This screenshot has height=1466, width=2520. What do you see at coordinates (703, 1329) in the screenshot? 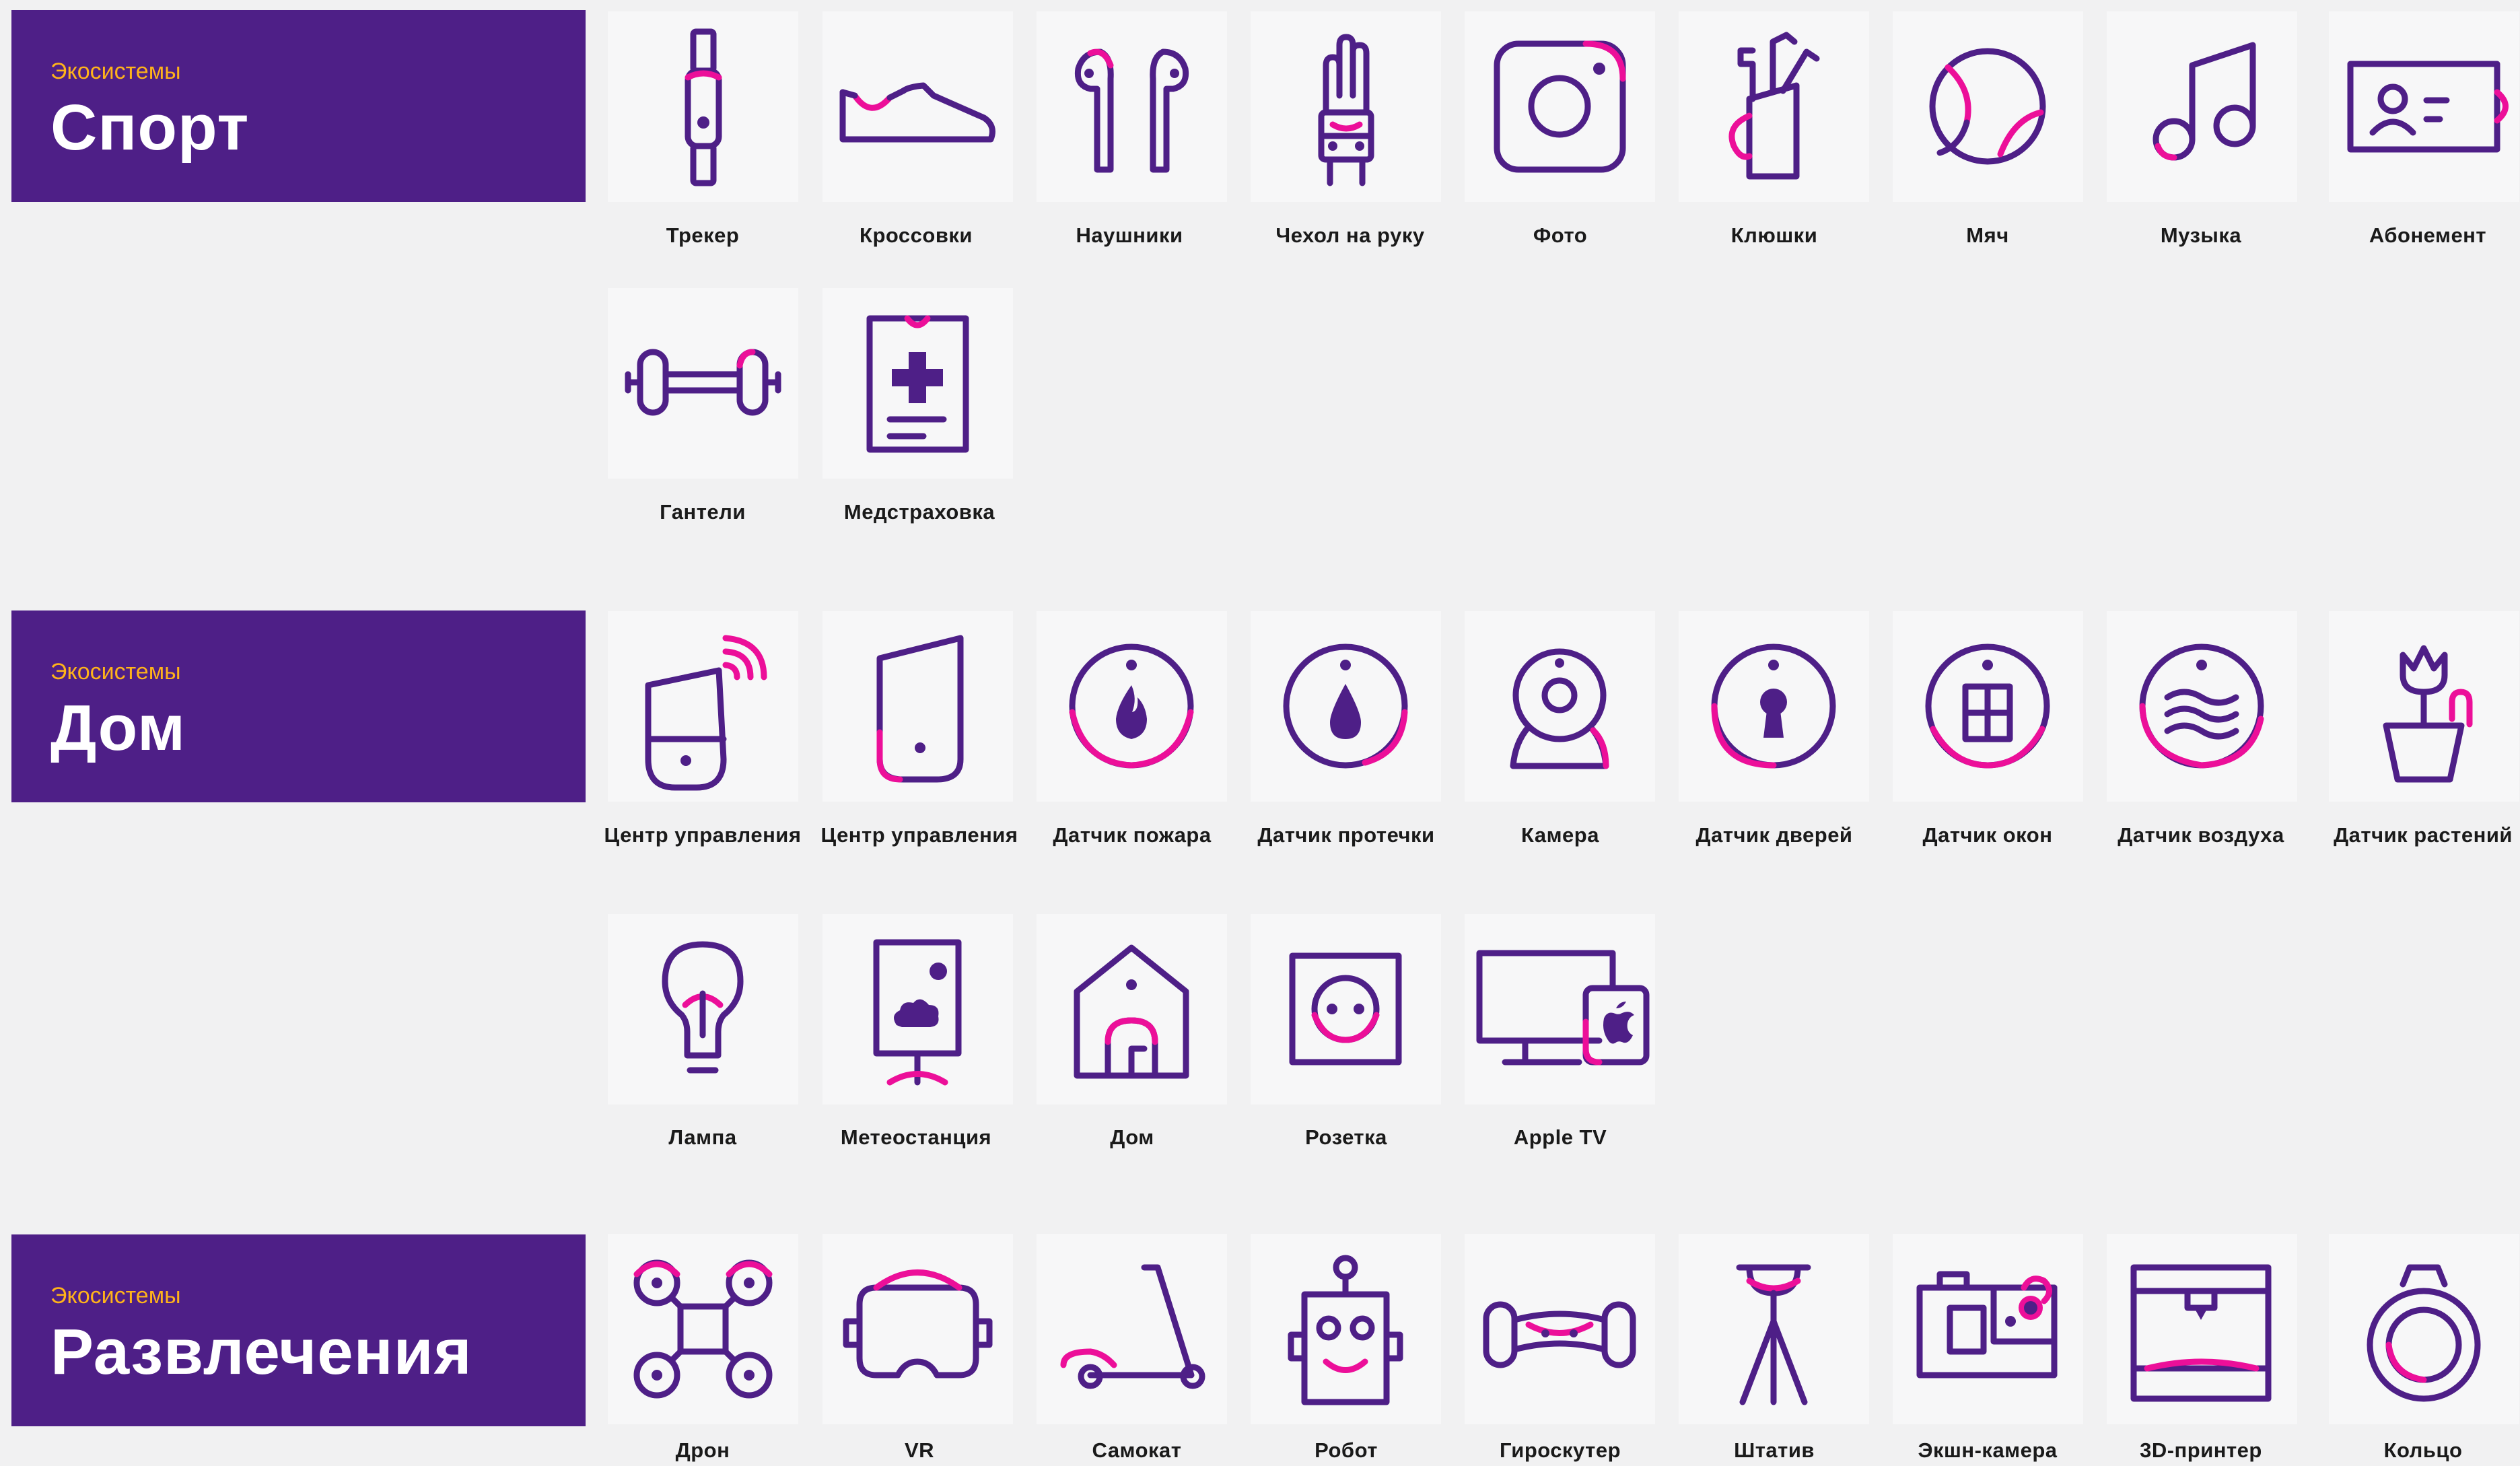
I see `drone-icon` at bounding box center [703, 1329].